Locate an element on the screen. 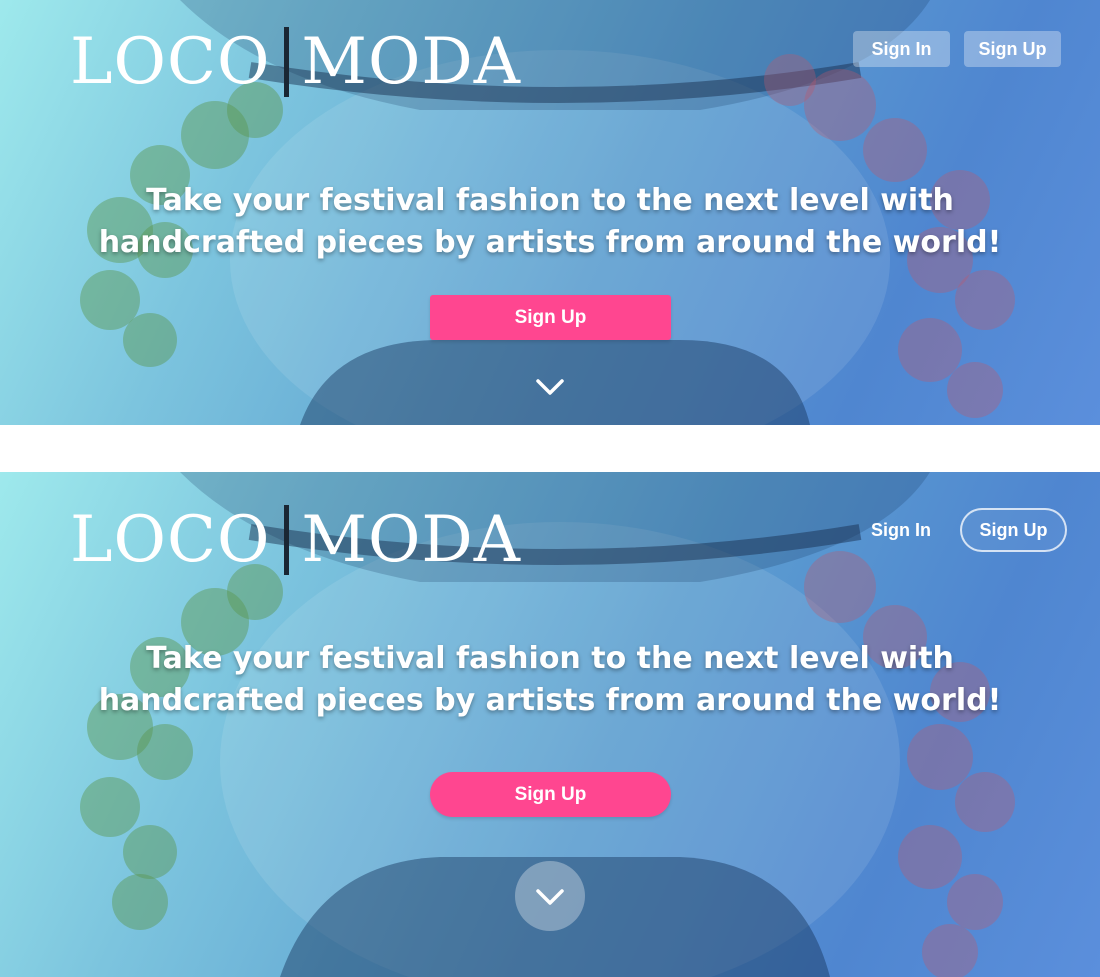  sign-in-link: Sign In is located at coordinates (901, 530).